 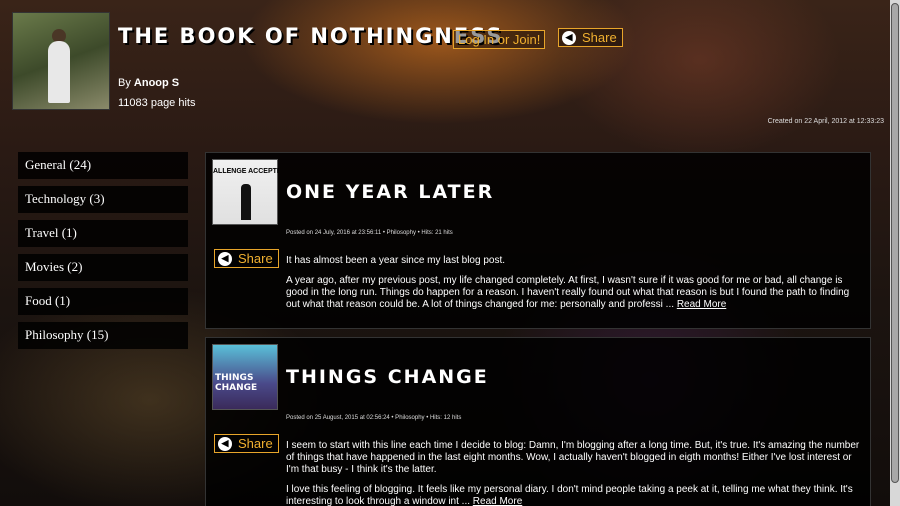 What do you see at coordinates (156, 83) in the screenshot?
I see `author-name: Anoop S` at bounding box center [156, 83].